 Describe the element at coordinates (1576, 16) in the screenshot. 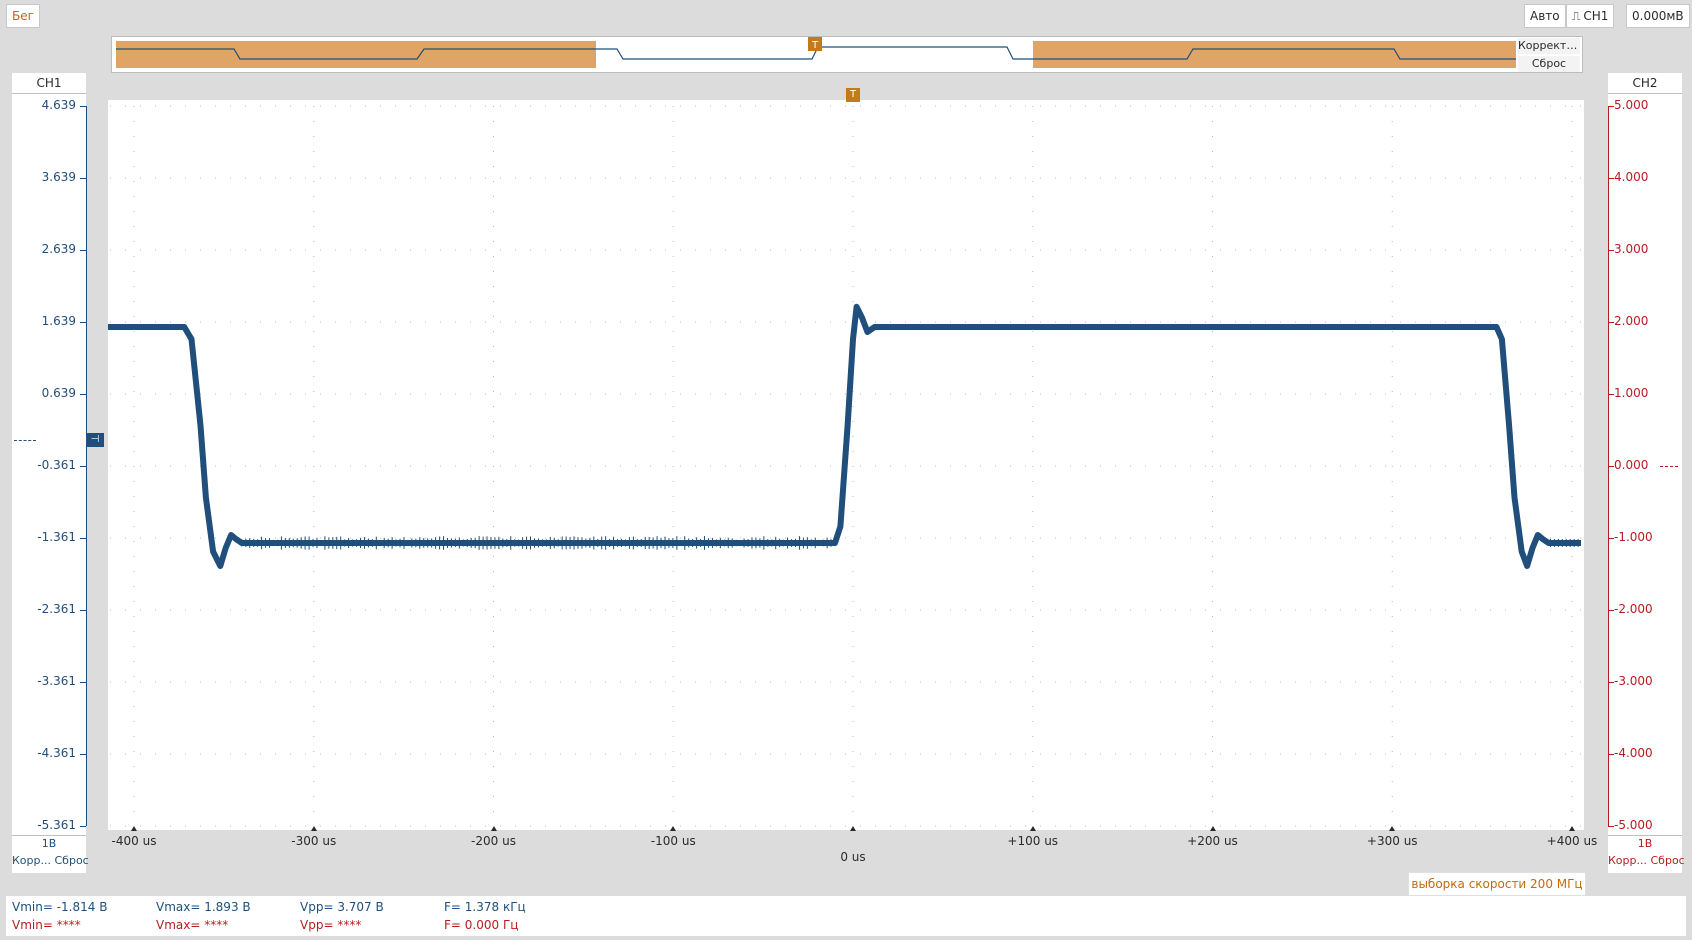

I see `rising-edge-icon: ⎍` at that location.